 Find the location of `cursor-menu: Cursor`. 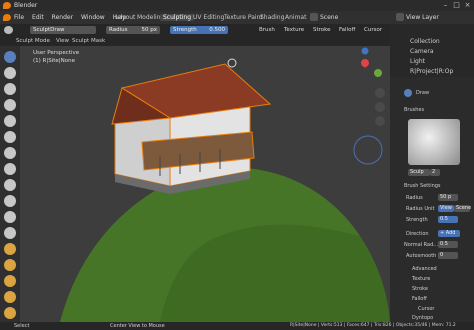

cursor-menu: Cursor is located at coordinates (373, 30).